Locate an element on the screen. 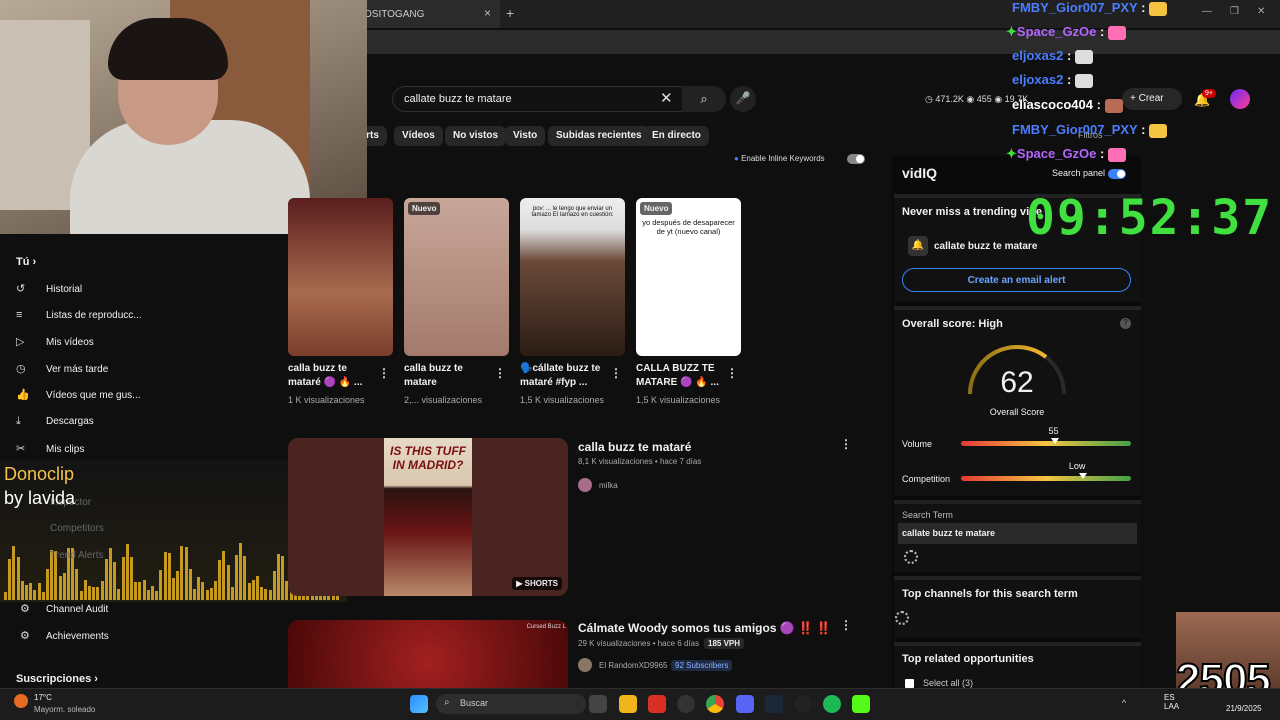 Image resolution: width=1280 pixels, height=720 pixels. shorts-icon: ▶ is located at coordinates (520, 583).